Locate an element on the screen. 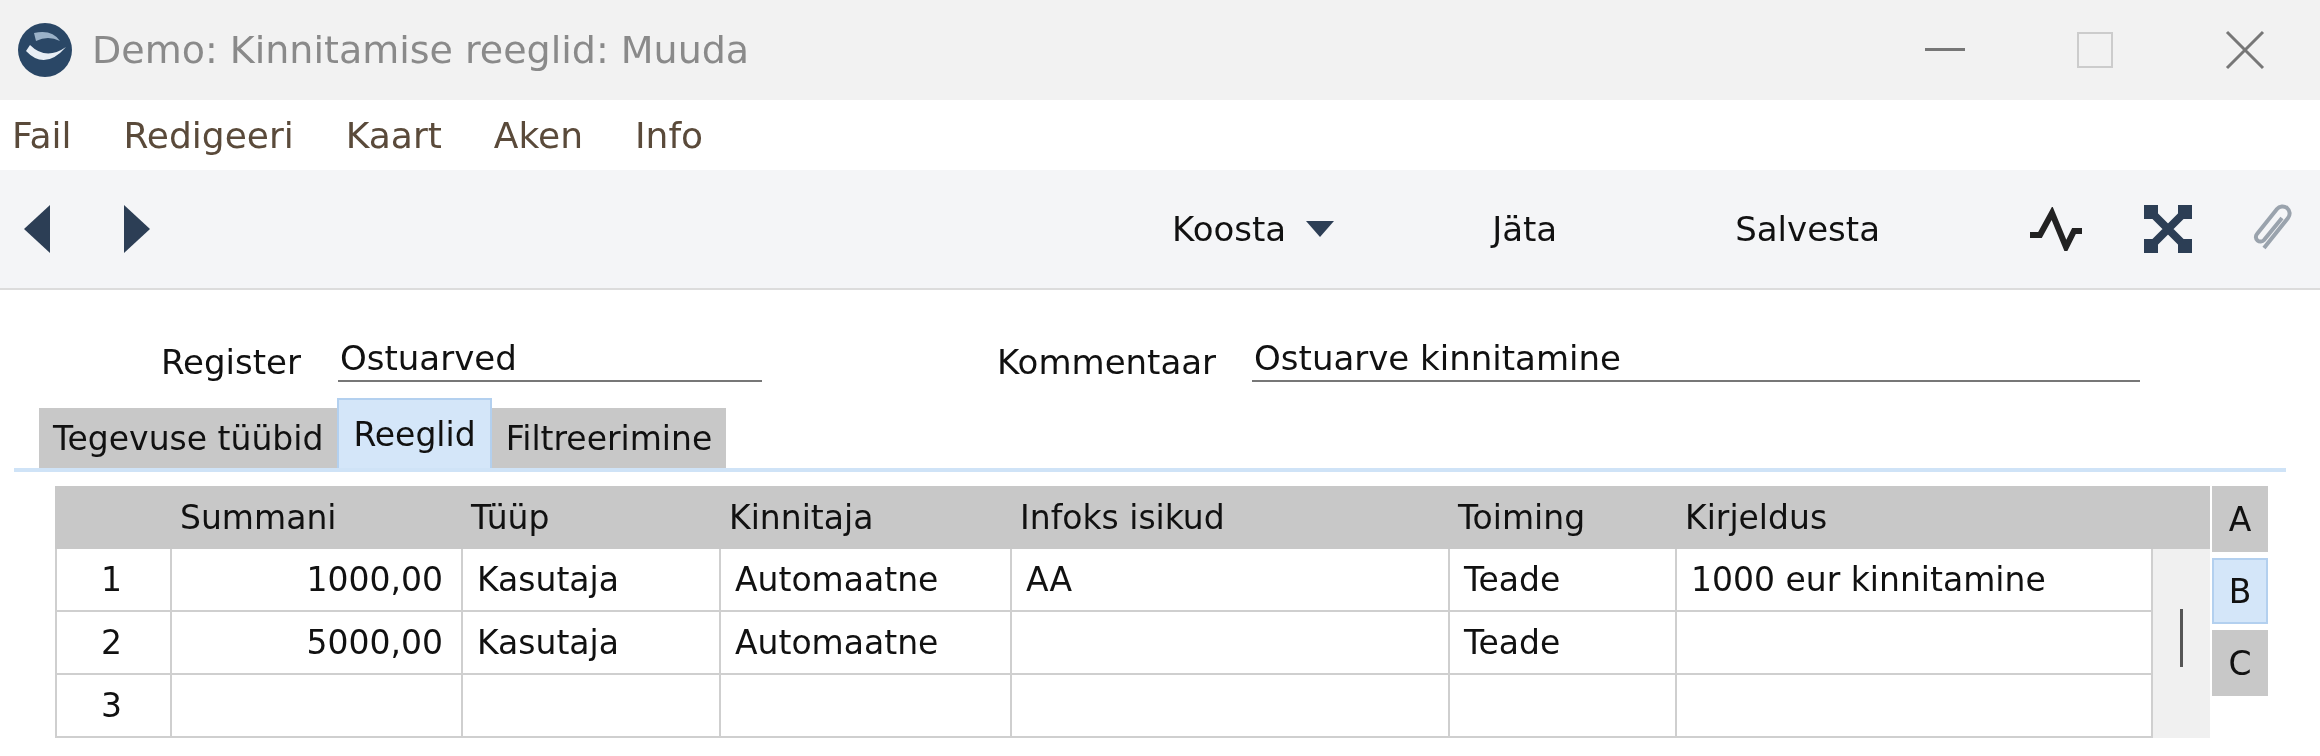 Image resolution: width=2320 pixels, height=756 pixels. column-header: Infoks isikud is located at coordinates (1231, 517).